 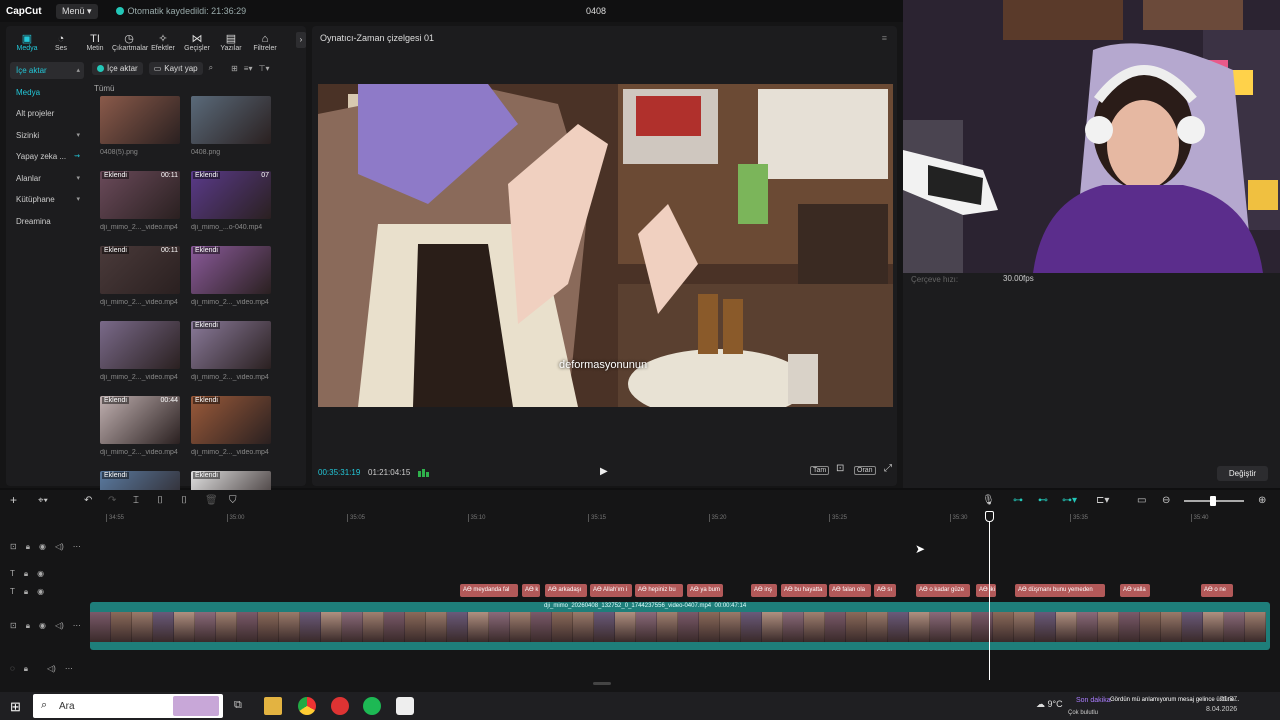 I want to click on sidenav-yours: Sizinki ▾, so click(x=47, y=135).